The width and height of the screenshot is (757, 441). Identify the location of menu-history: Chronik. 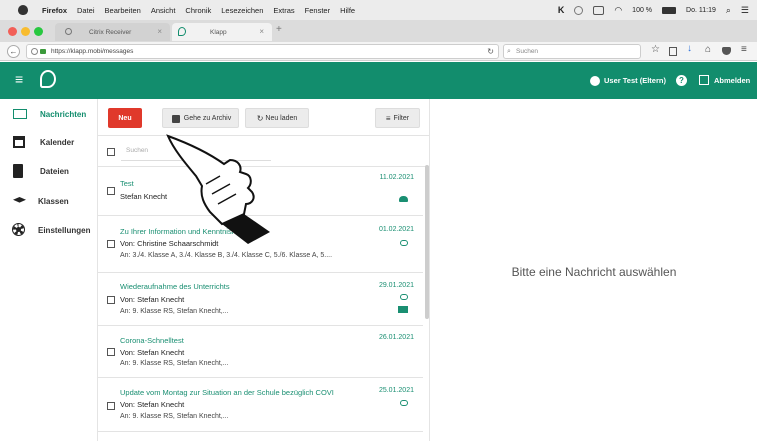
(198, 10).